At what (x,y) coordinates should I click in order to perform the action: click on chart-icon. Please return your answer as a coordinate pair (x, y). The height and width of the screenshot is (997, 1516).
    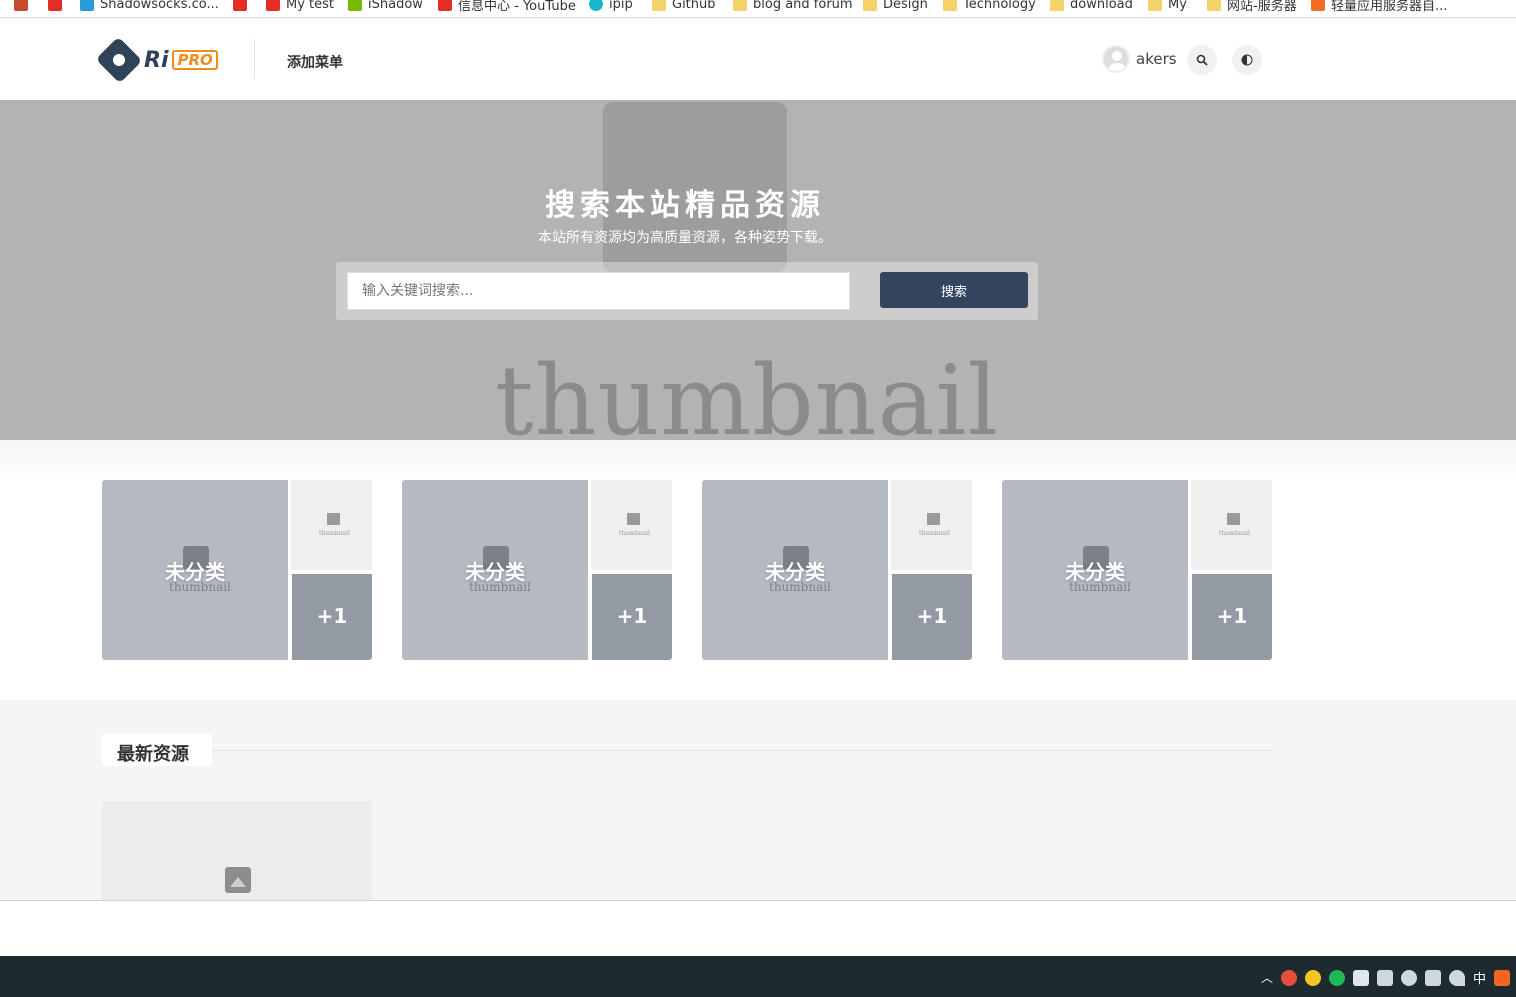
    Looking at the image, I should click on (21, 5).